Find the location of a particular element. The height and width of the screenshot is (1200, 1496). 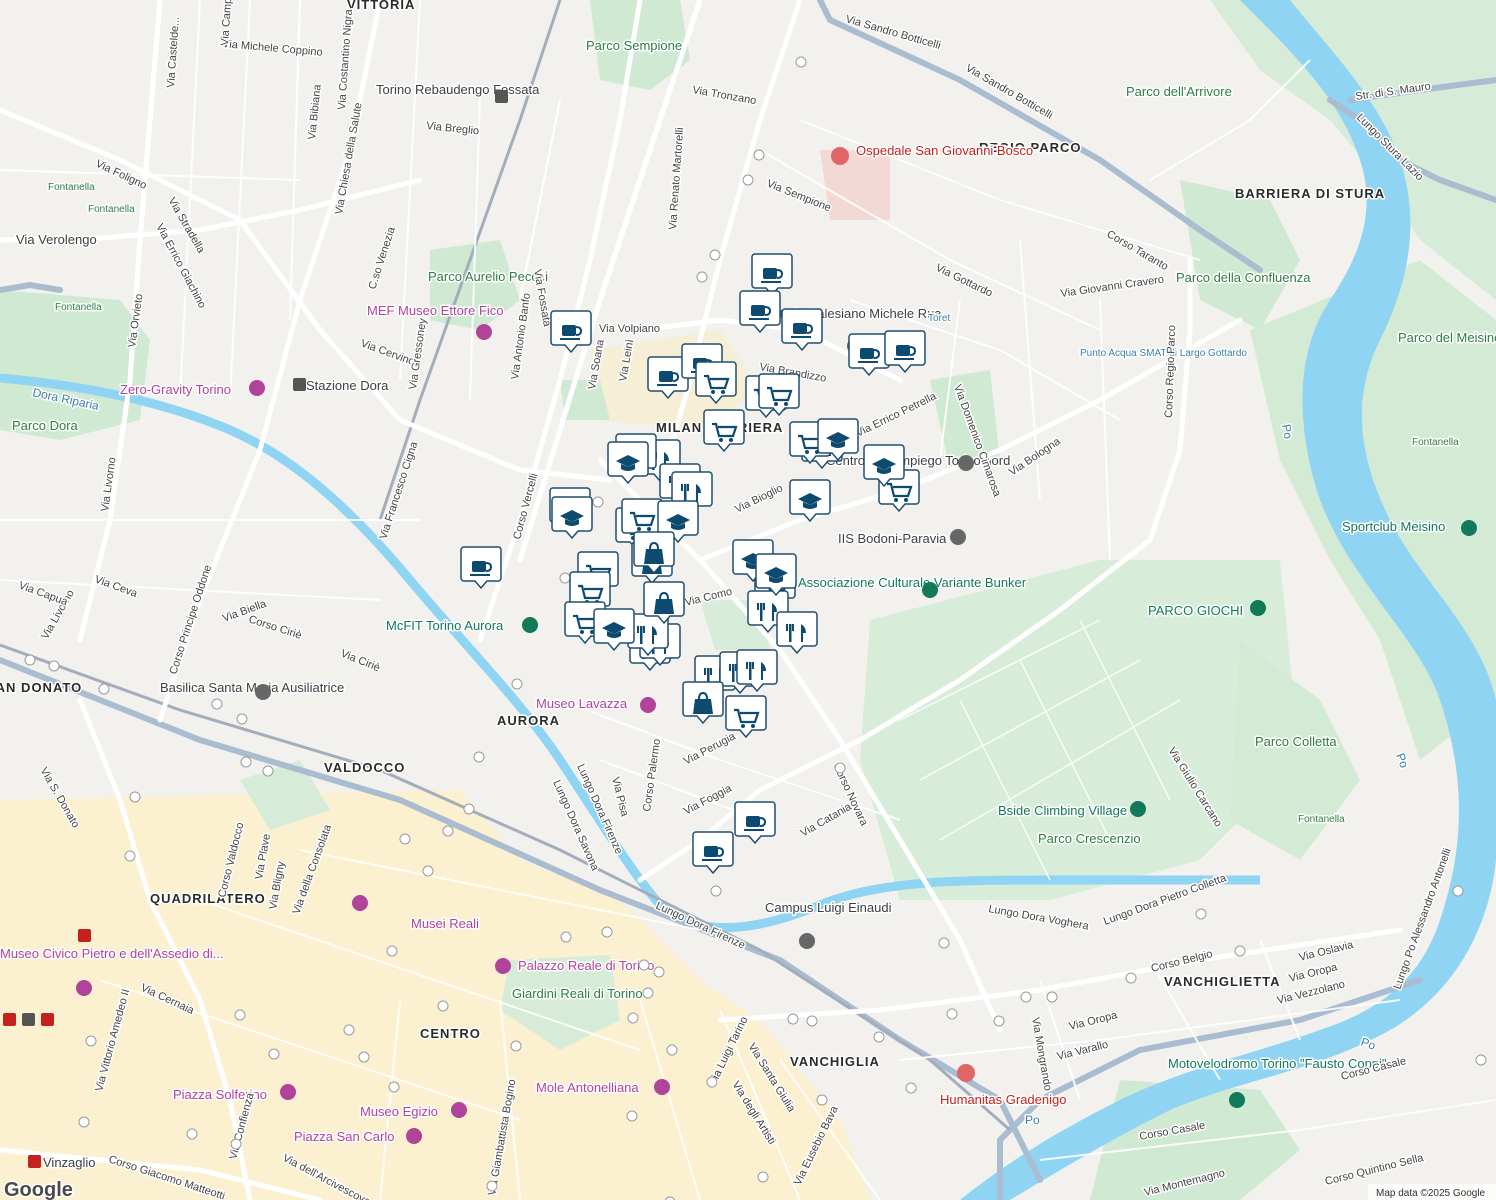

poi-label-mcfit: McFIT Torino Aurora is located at coordinates (445, 625).